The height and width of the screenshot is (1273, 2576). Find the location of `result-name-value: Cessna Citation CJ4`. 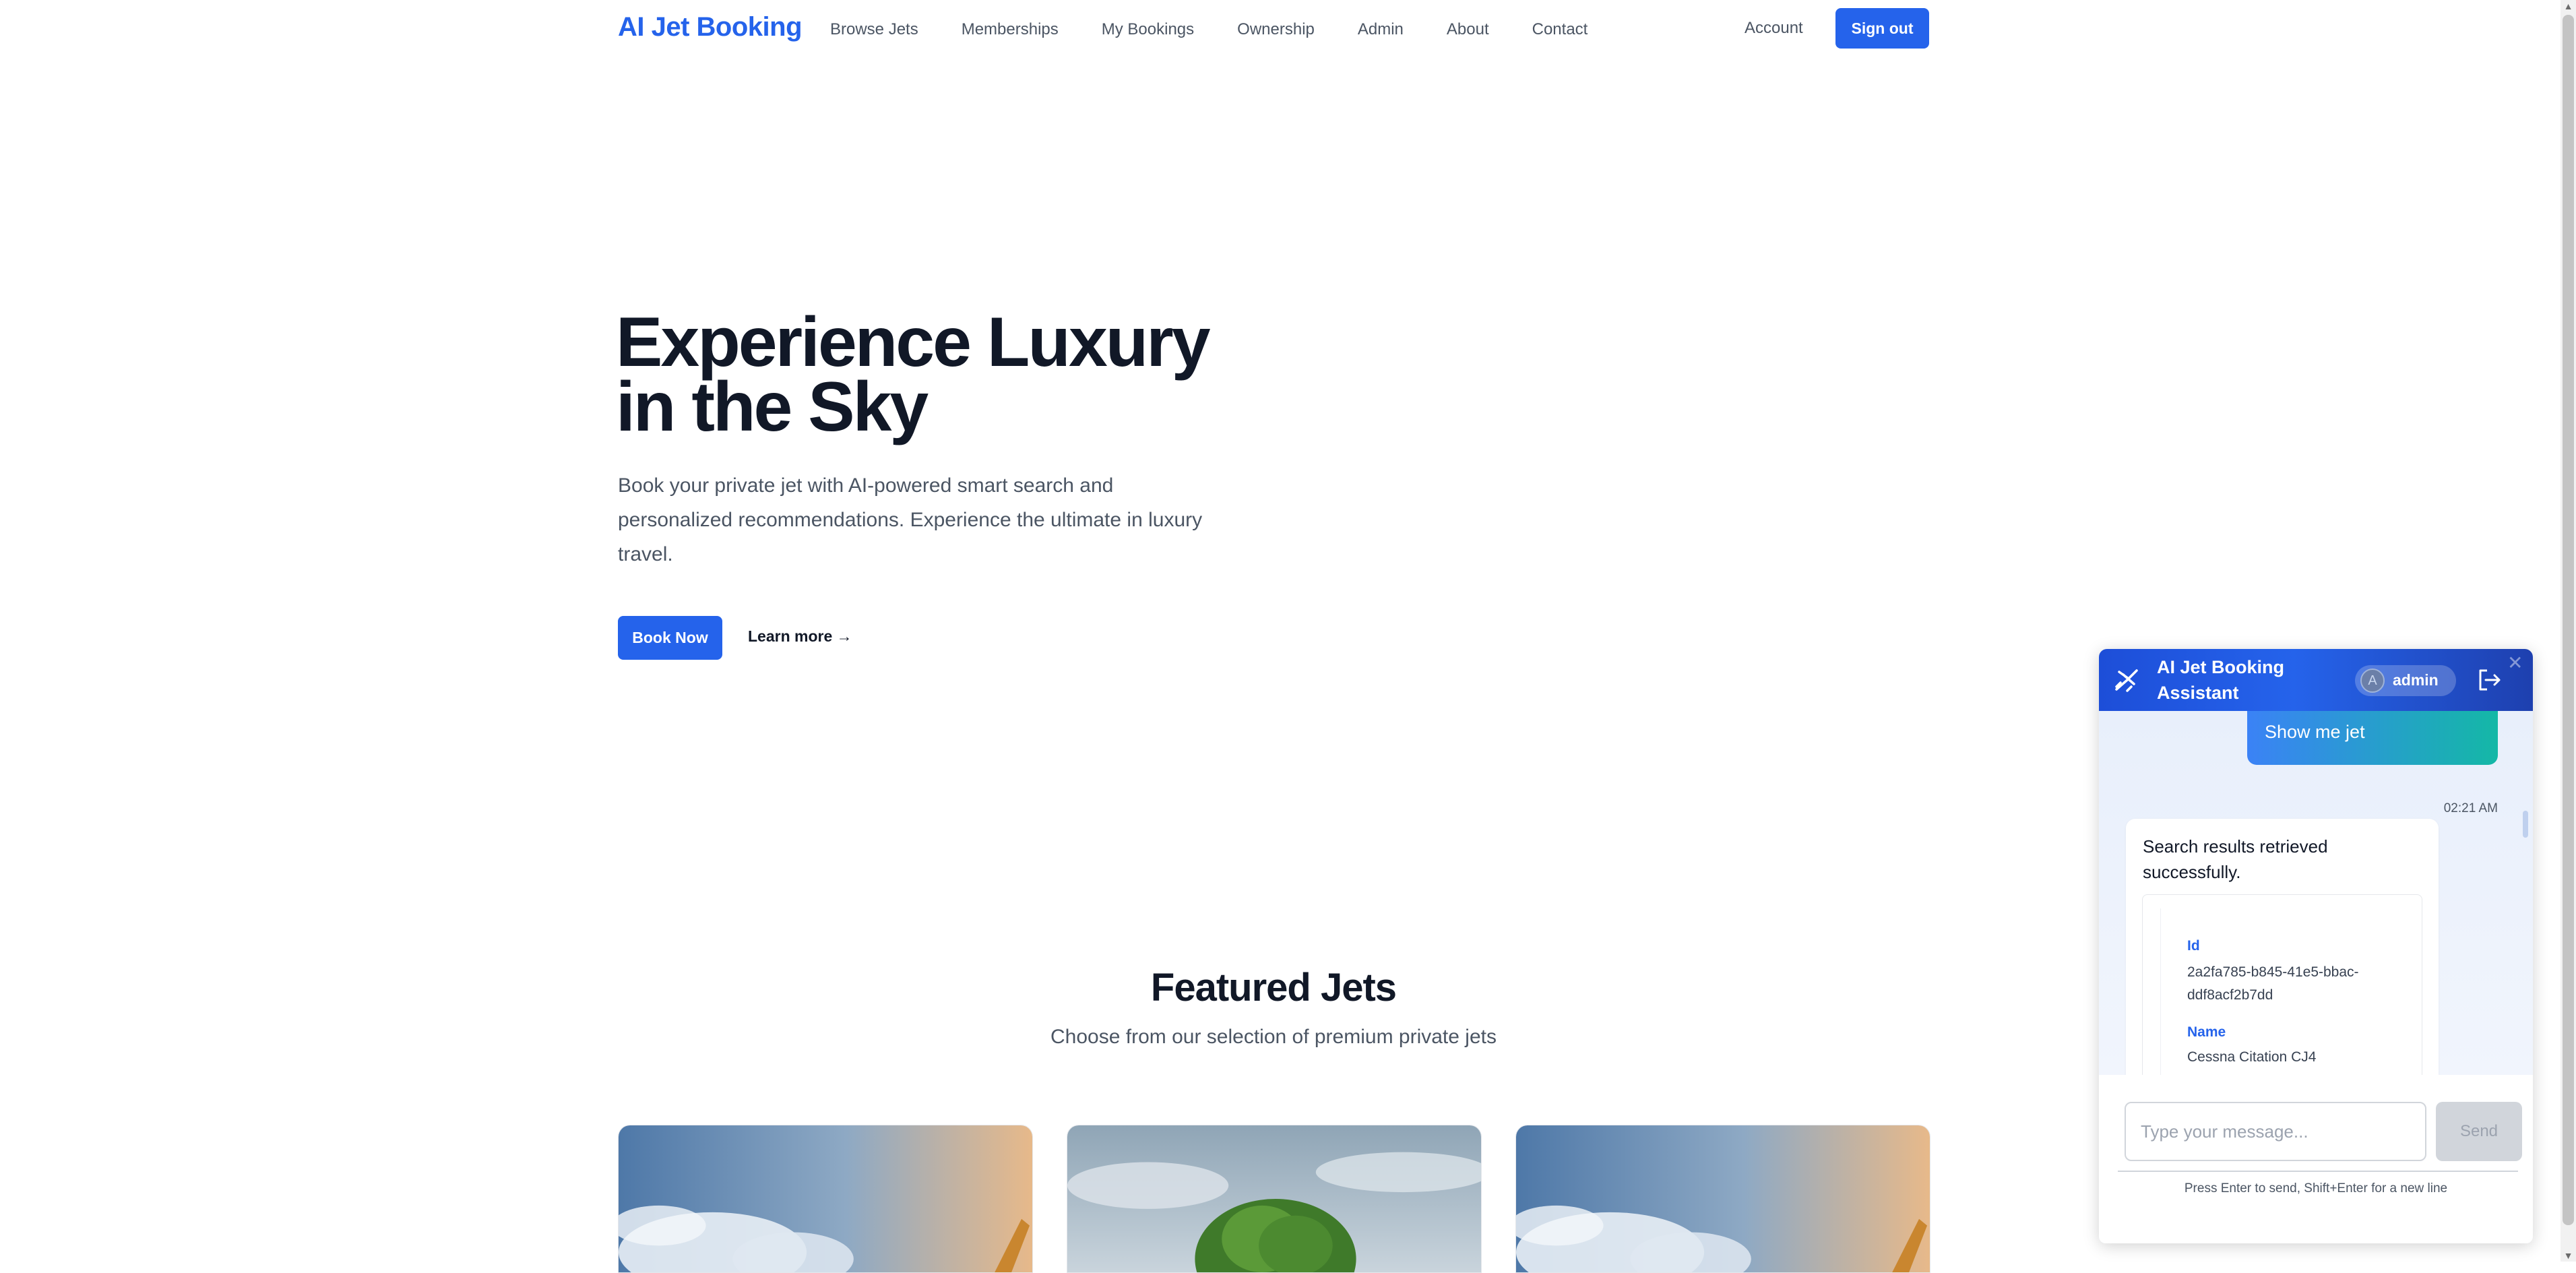

result-name-value: Cessna Citation CJ4 is located at coordinates (2252, 1057).